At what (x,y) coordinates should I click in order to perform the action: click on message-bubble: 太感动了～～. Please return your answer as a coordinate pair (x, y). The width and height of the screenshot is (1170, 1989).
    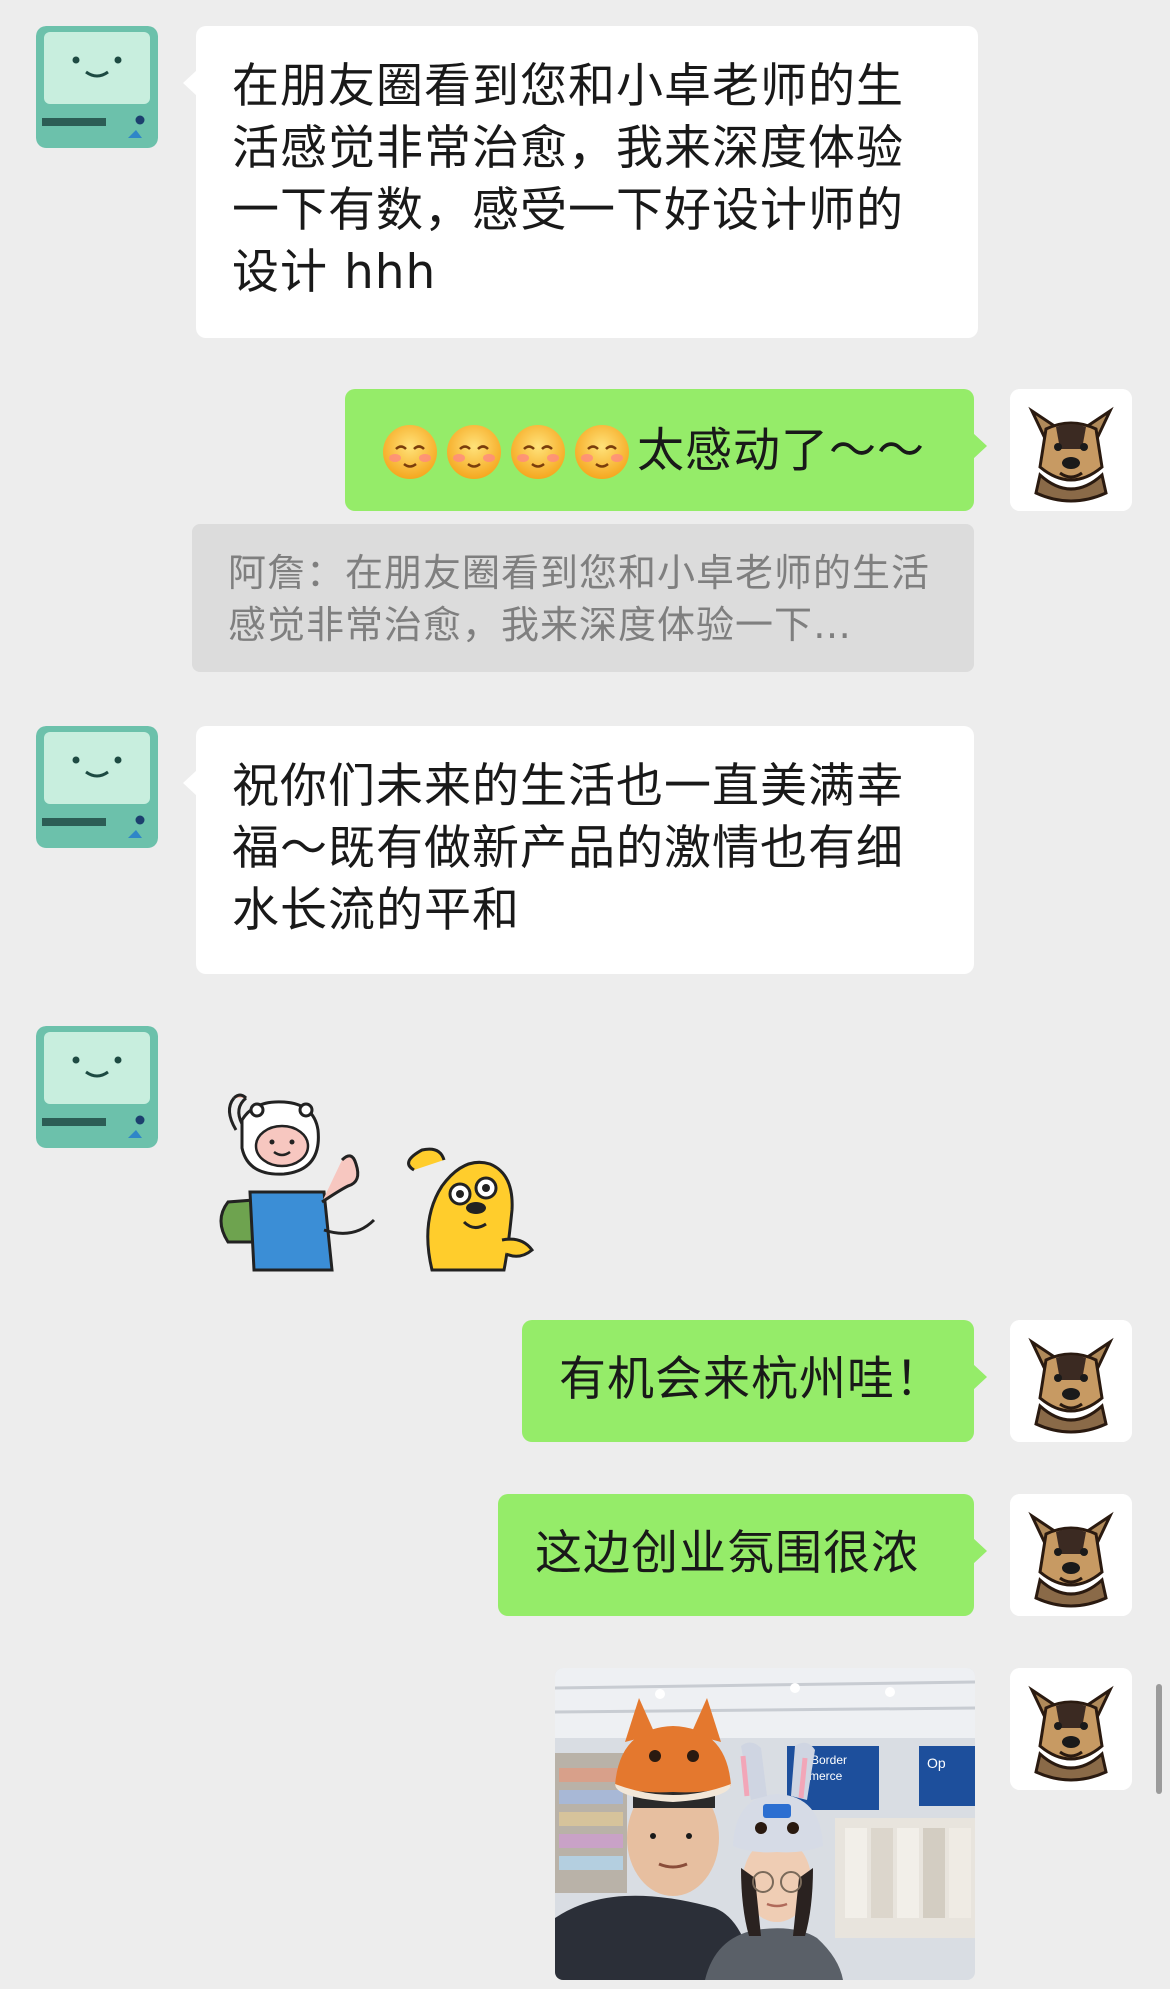
    Looking at the image, I should click on (666, 450).